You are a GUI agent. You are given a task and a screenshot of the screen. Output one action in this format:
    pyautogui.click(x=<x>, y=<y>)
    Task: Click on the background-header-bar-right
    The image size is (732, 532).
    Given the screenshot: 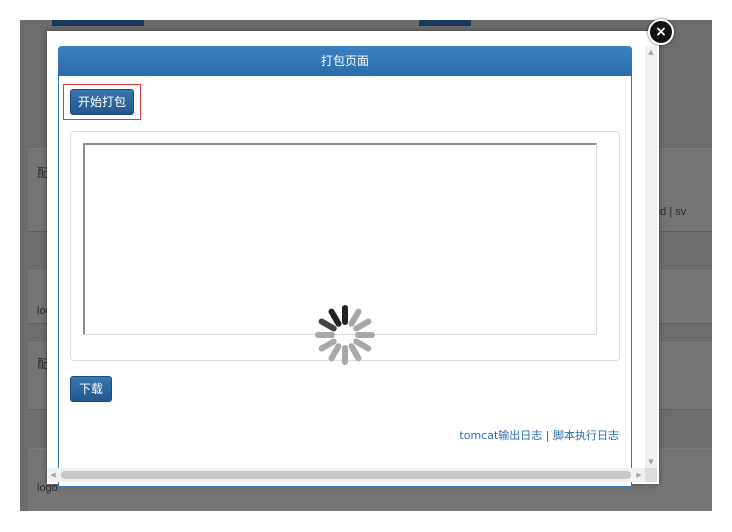 What is the action you would take?
    pyautogui.click(x=445, y=23)
    